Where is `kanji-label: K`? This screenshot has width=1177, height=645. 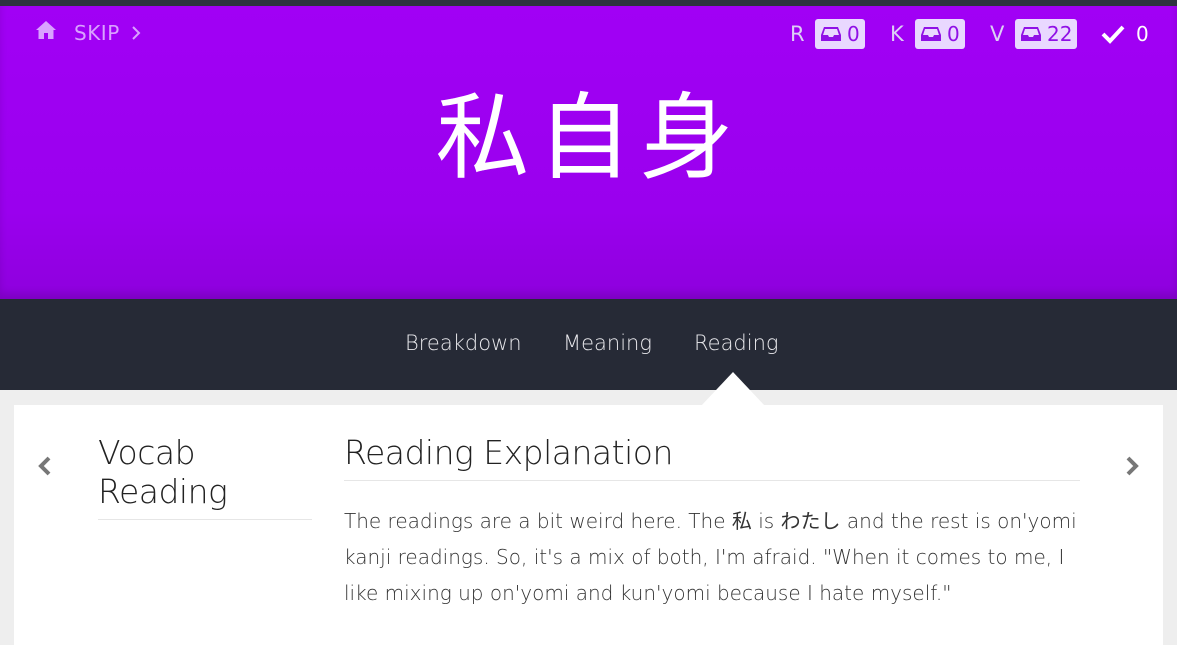
kanji-label: K is located at coordinates (897, 34).